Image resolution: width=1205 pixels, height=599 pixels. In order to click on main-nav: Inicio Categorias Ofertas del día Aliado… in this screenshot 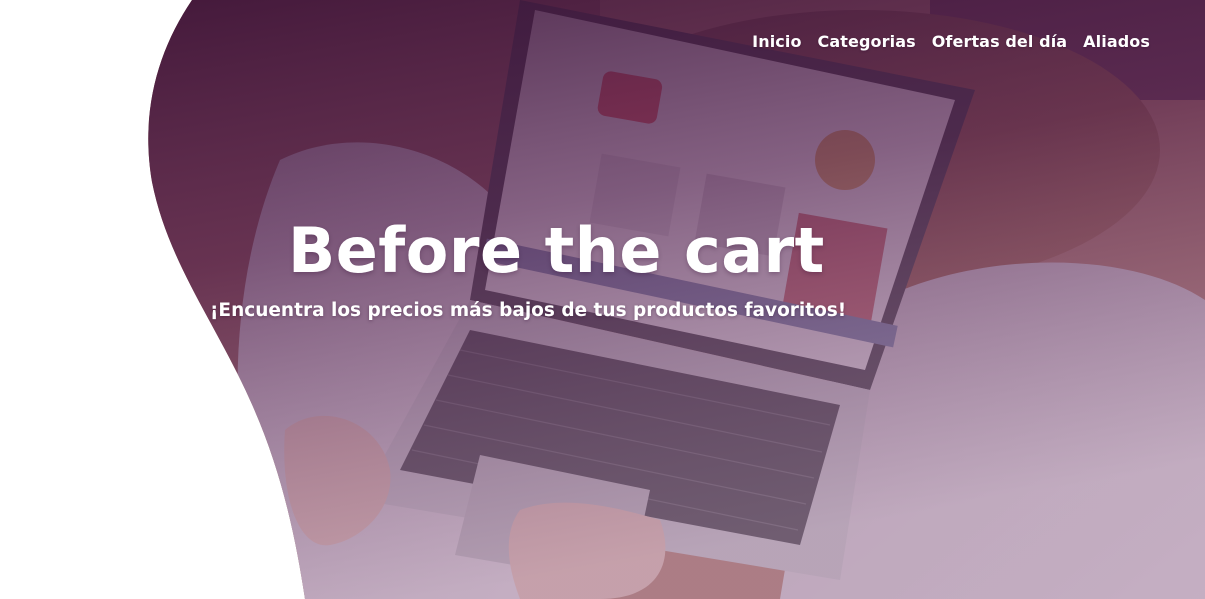, I will do `click(951, 41)`.